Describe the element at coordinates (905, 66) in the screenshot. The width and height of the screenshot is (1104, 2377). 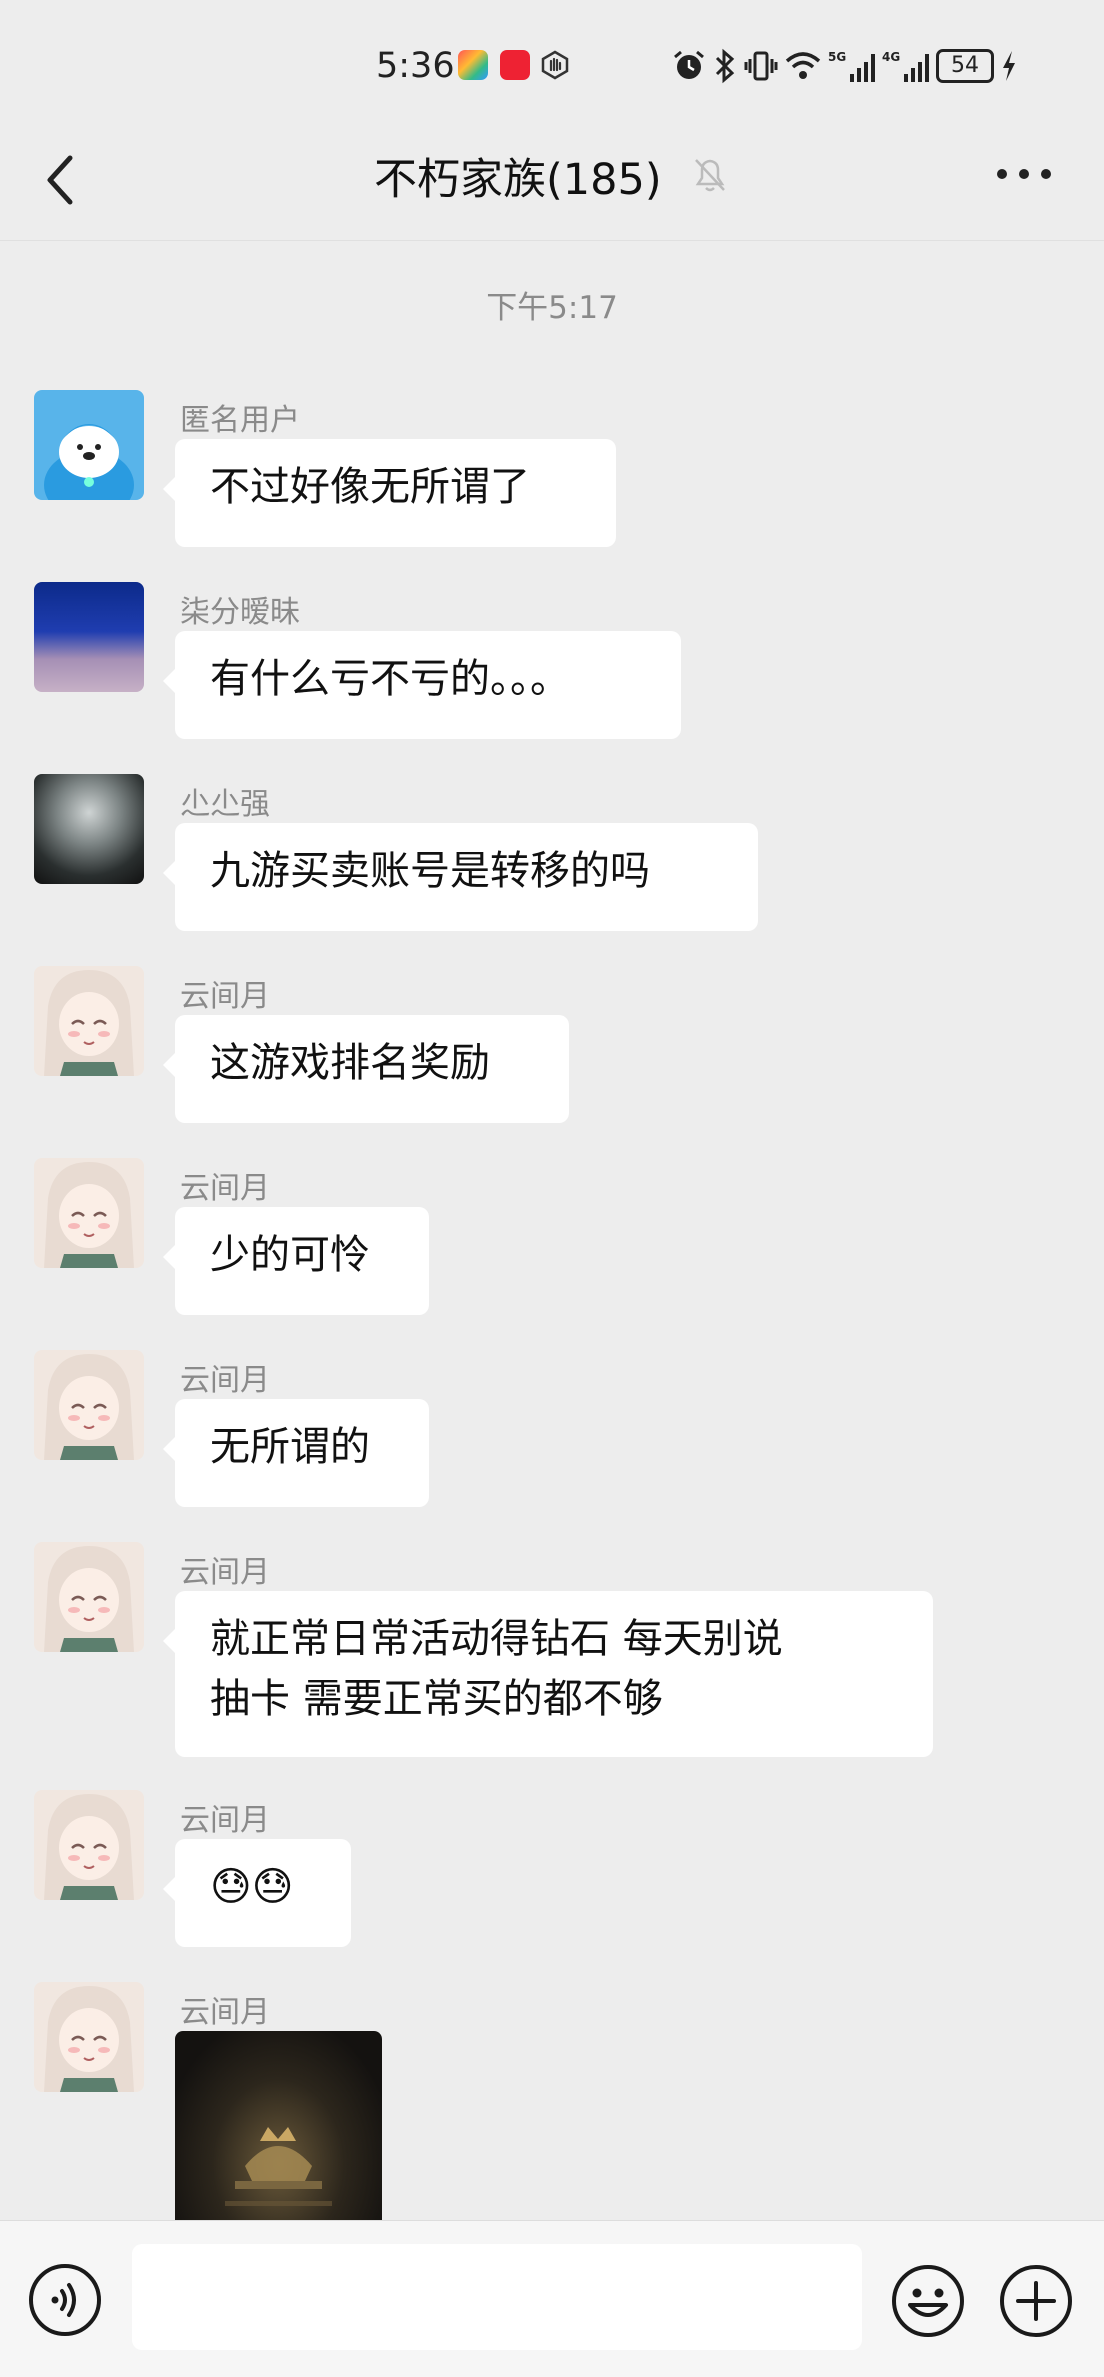
I see `signal-4g-icon: 4G` at that location.